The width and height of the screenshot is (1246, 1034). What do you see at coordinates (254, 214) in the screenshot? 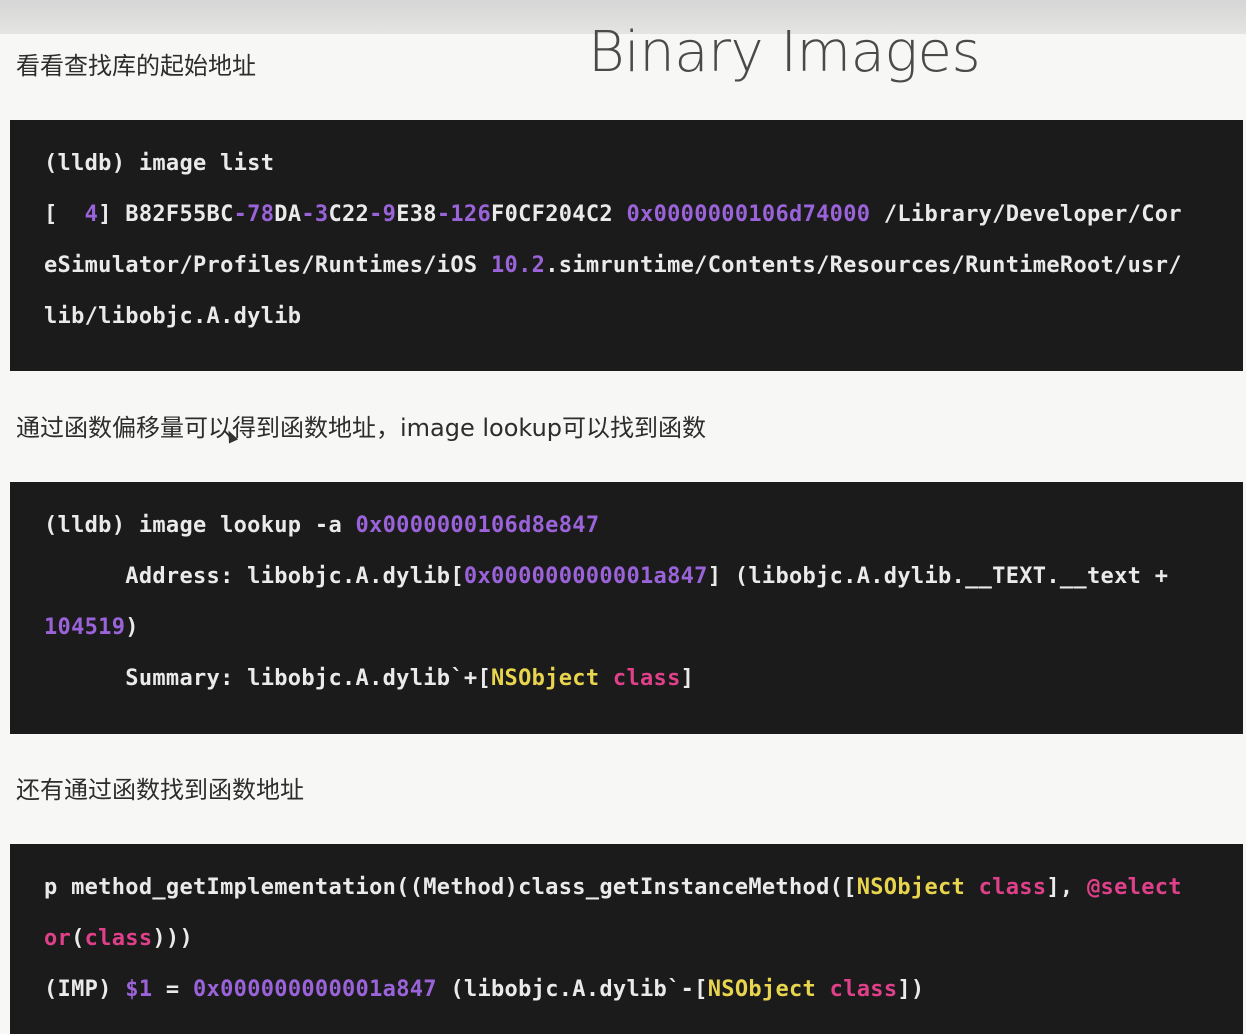
I see `code-token: -78` at bounding box center [254, 214].